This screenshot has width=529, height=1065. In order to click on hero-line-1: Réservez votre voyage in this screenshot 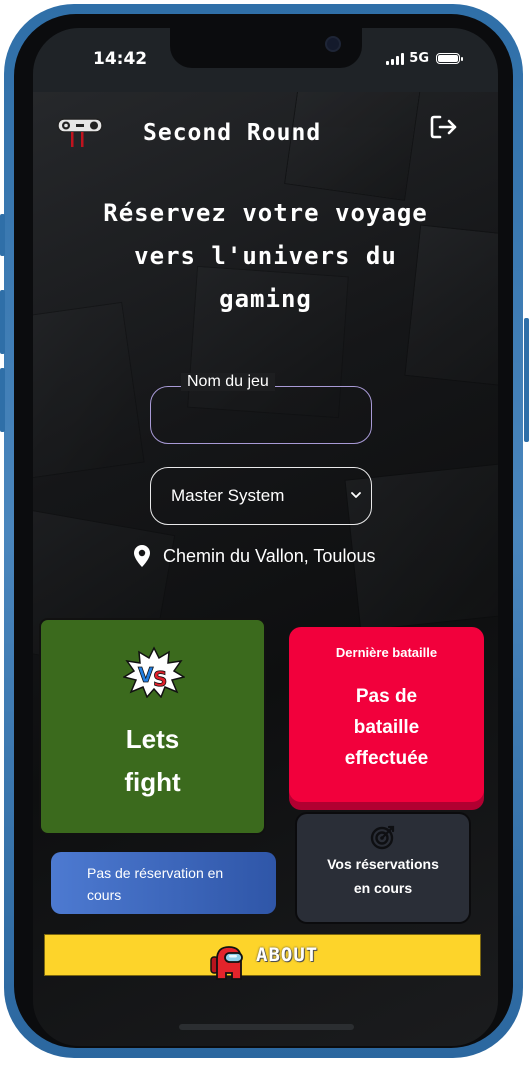, I will do `click(265, 213)`.